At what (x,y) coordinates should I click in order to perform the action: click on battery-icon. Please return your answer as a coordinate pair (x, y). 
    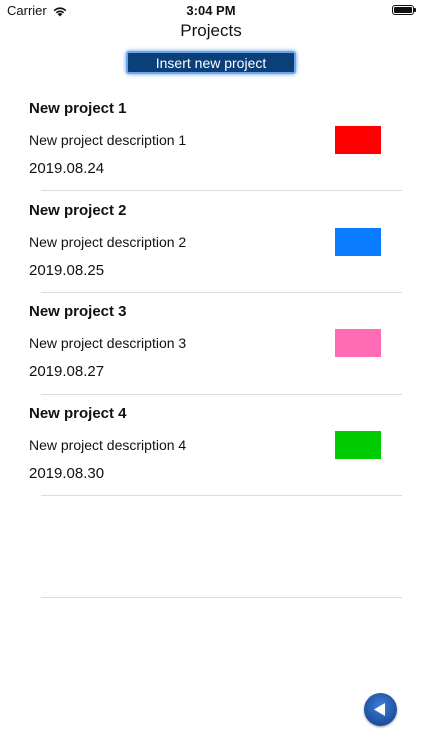
    Looking at the image, I should click on (404, 10).